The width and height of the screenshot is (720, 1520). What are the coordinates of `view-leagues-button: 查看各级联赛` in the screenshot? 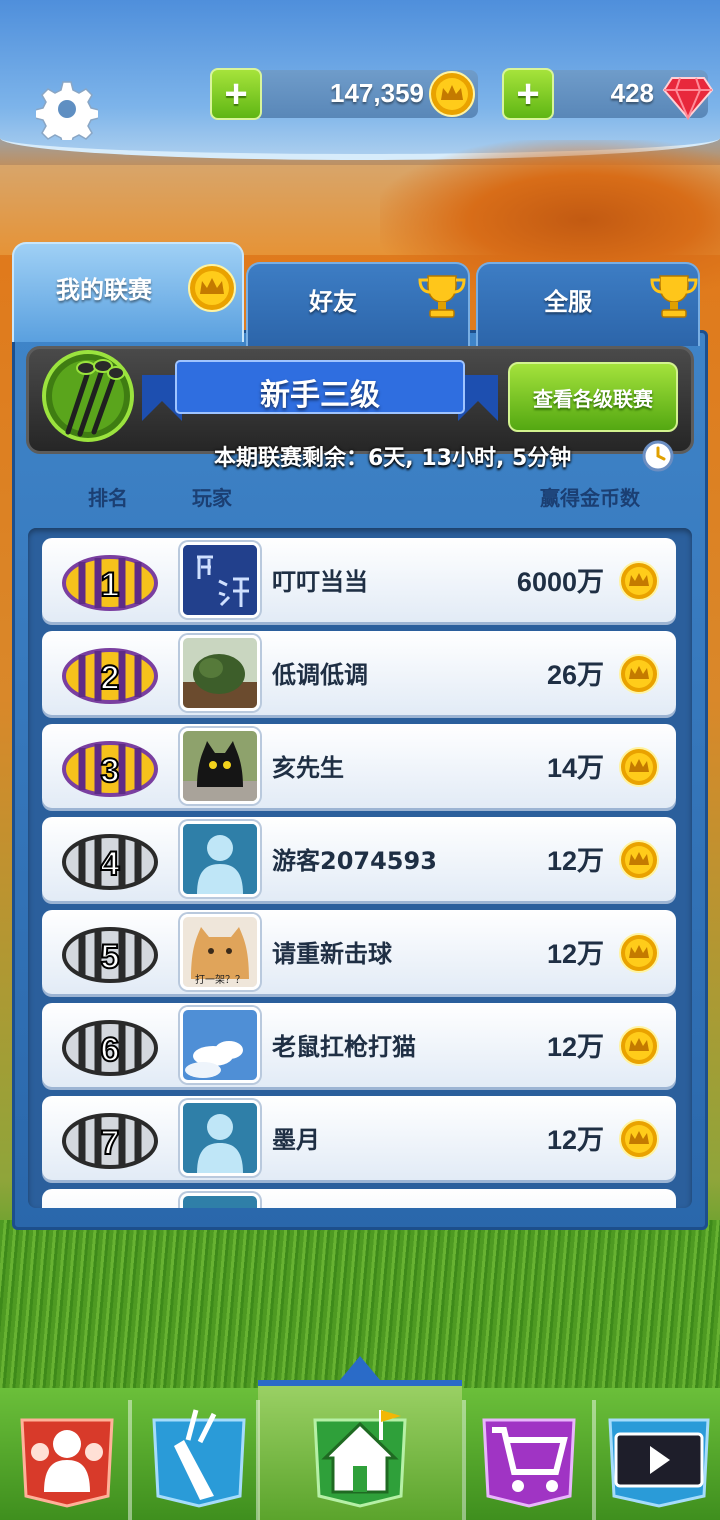 It's located at (593, 397).